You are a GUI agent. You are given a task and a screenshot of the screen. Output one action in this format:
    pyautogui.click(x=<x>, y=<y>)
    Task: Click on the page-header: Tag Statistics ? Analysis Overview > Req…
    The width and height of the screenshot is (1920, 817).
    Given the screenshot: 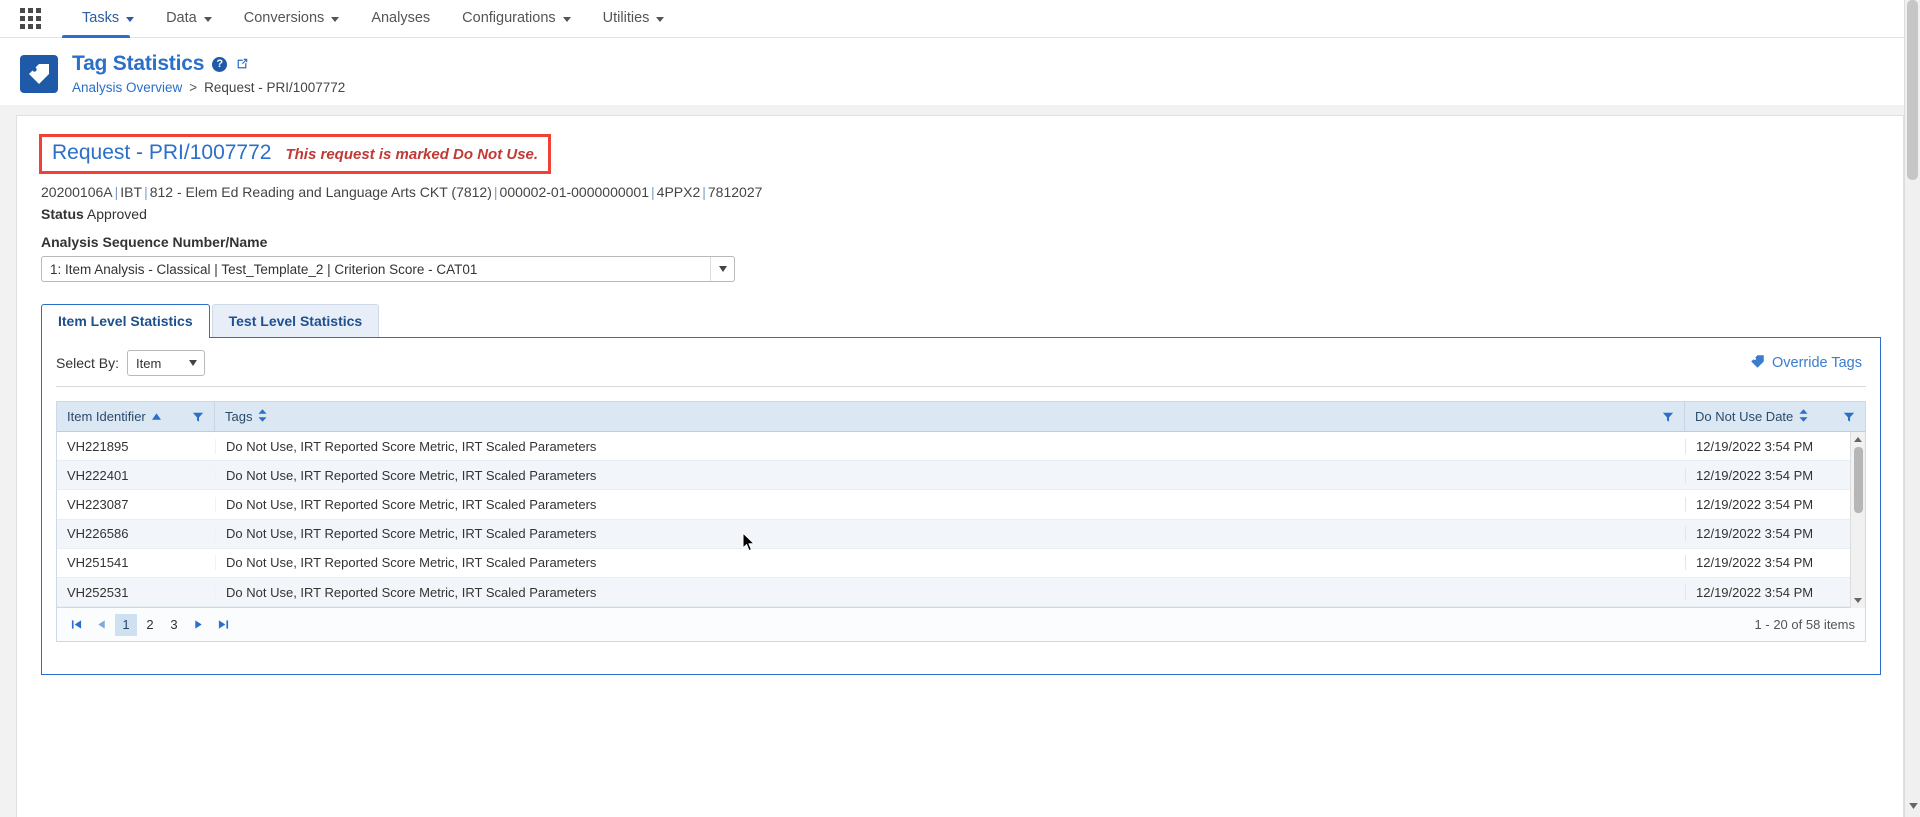 What is the action you would take?
    pyautogui.click(x=960, y=71)
    